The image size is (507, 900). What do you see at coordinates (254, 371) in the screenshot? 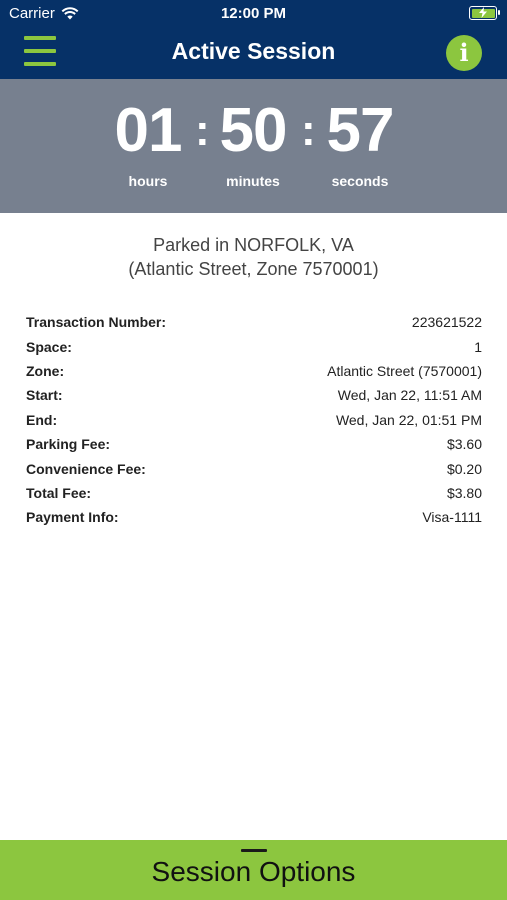
I see `detail-row: Zone: Atlantic Street (7570001)` at bounding box center [254, 371].